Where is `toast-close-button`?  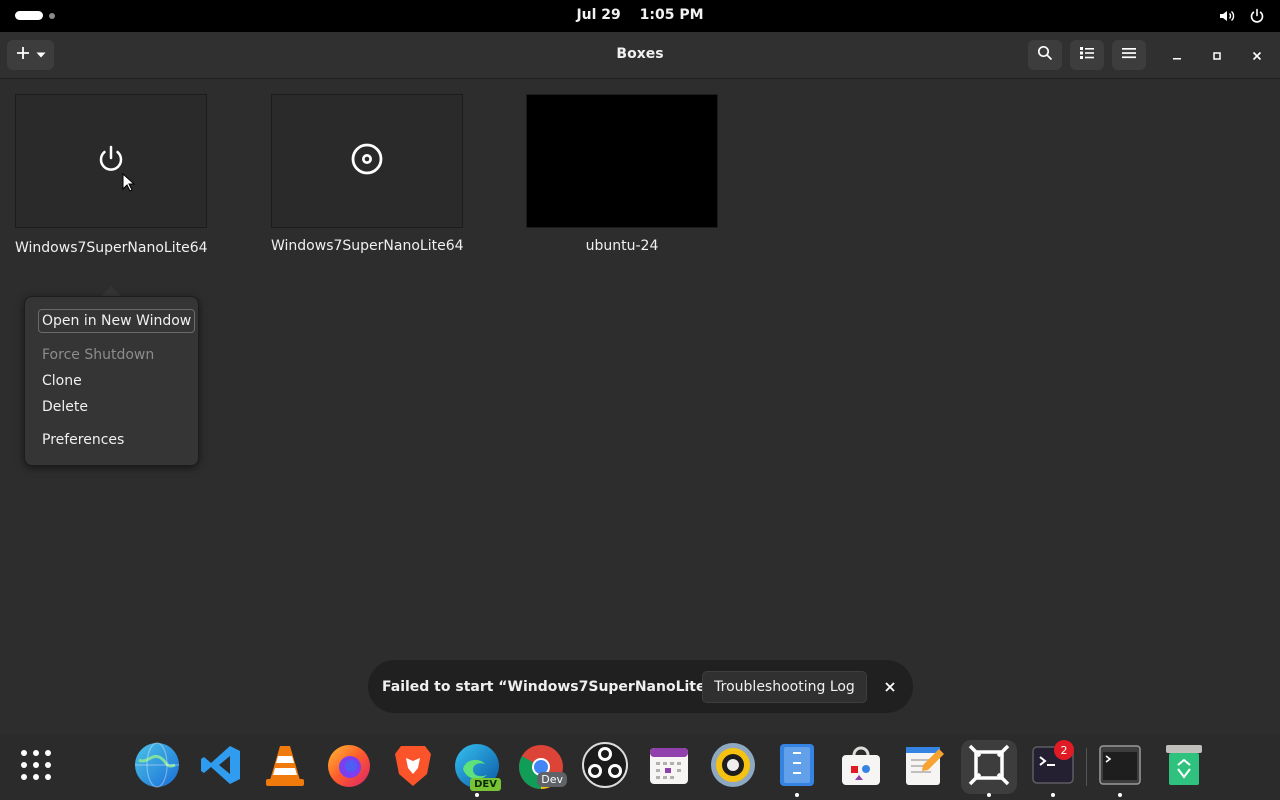 toast-close-button is located at coordinates (890, 687).